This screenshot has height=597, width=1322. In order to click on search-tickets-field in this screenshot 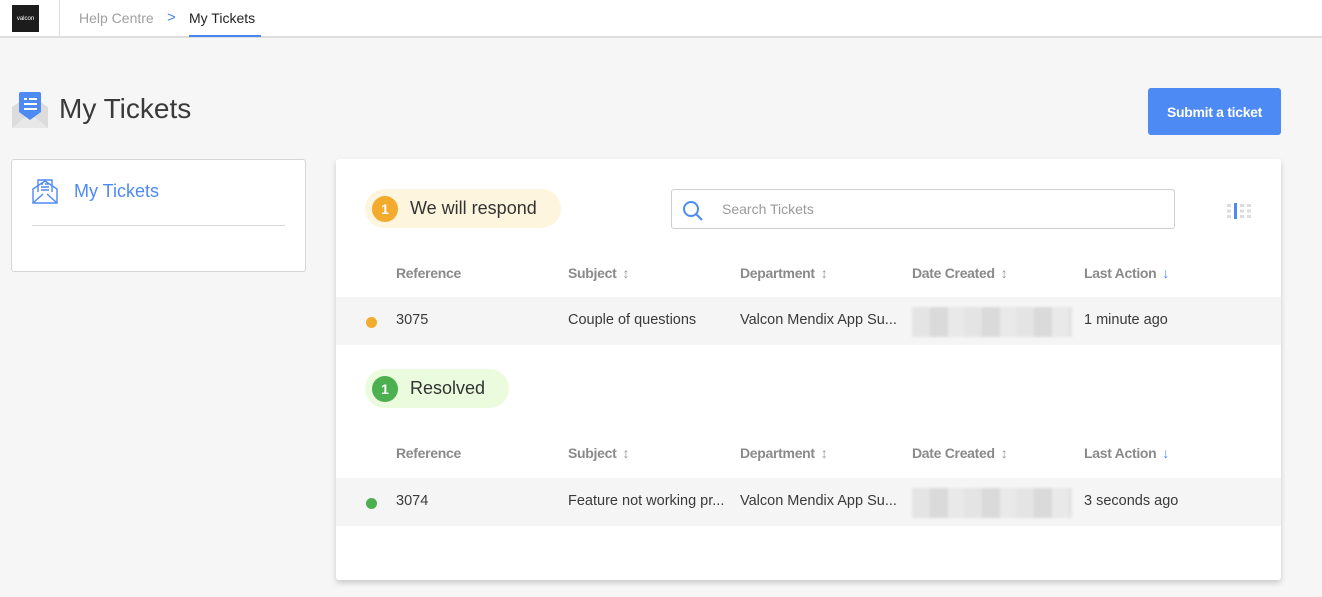, I will do `click(923, 209)`.